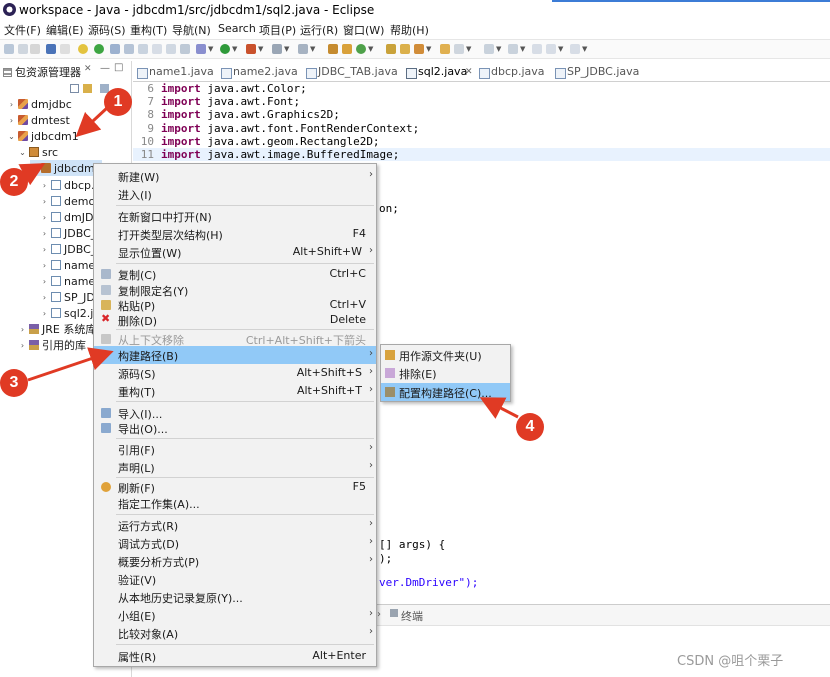 The width and height of the screenshot is (830, 677). Describe the element at coordinates (14, 182) in the screenshot. I see `annotation-badge-2: 2` at that location.